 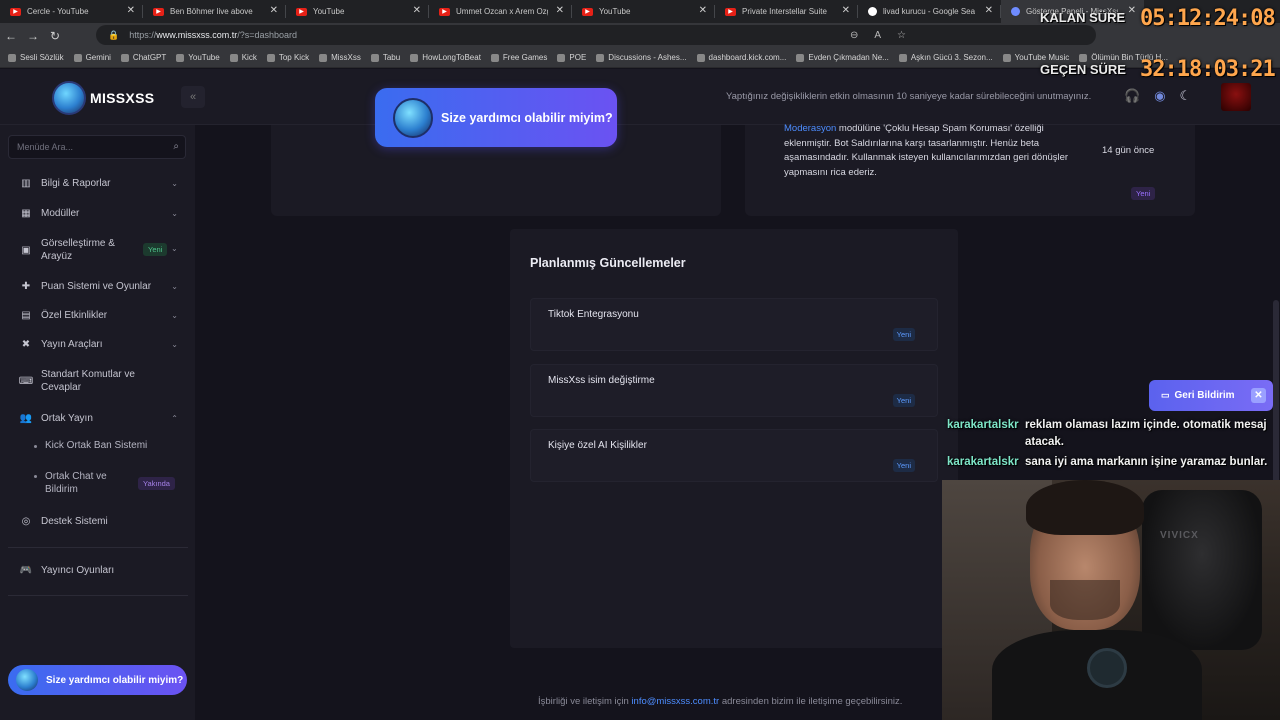 I want to click on feedback-button: ▭ Geri Bildirim ✕, so click(x=1211, y=395).